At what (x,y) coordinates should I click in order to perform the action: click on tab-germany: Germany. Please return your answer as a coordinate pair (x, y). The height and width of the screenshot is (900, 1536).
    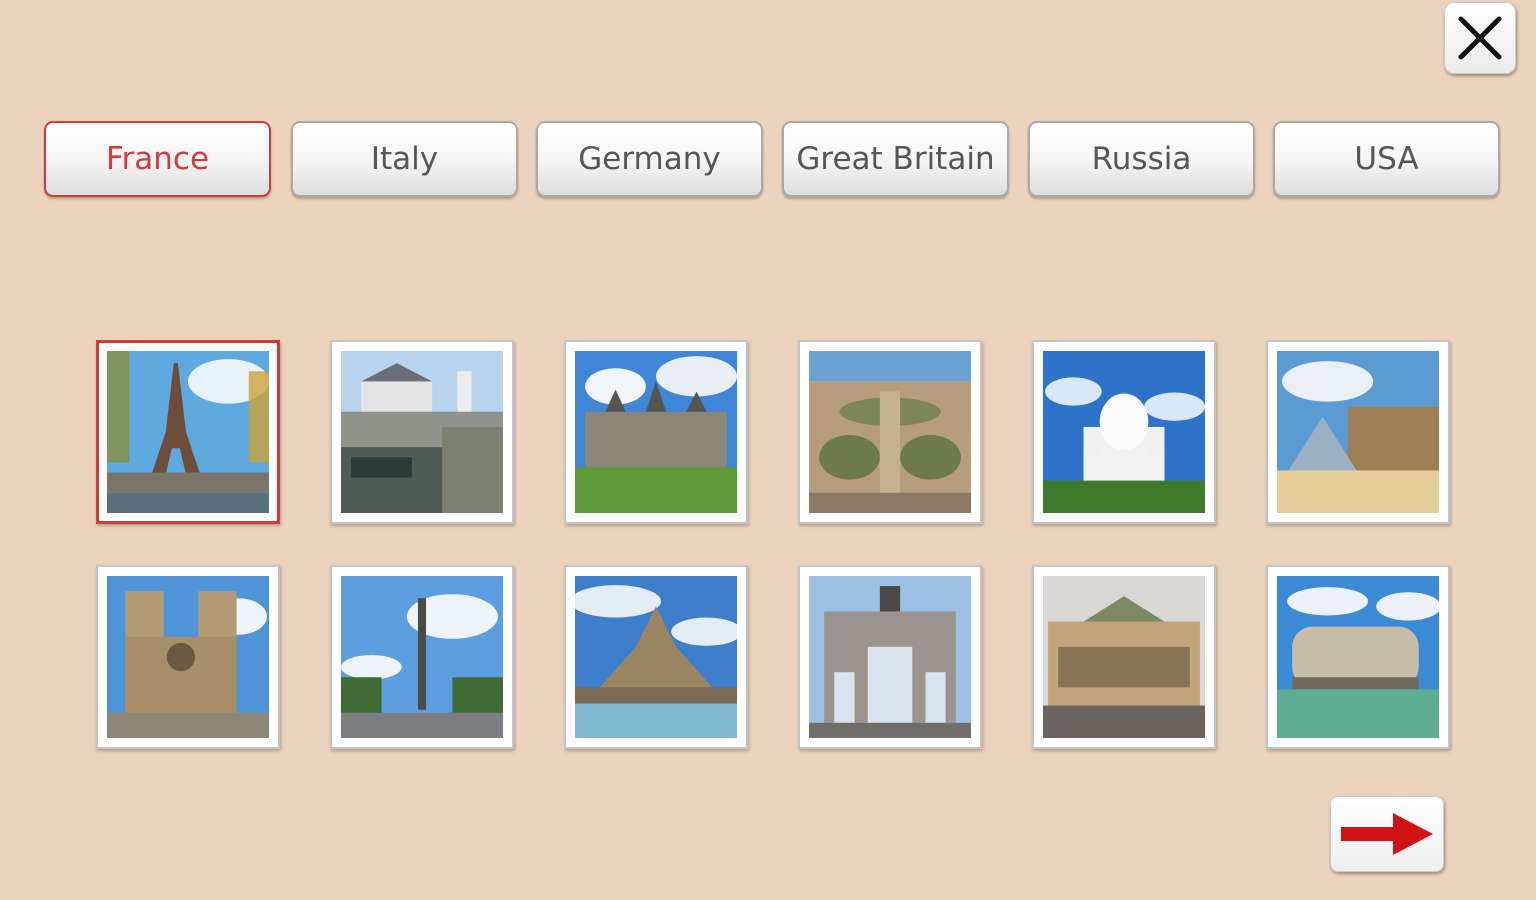
    Looking at the image, I should click on (649, 159).